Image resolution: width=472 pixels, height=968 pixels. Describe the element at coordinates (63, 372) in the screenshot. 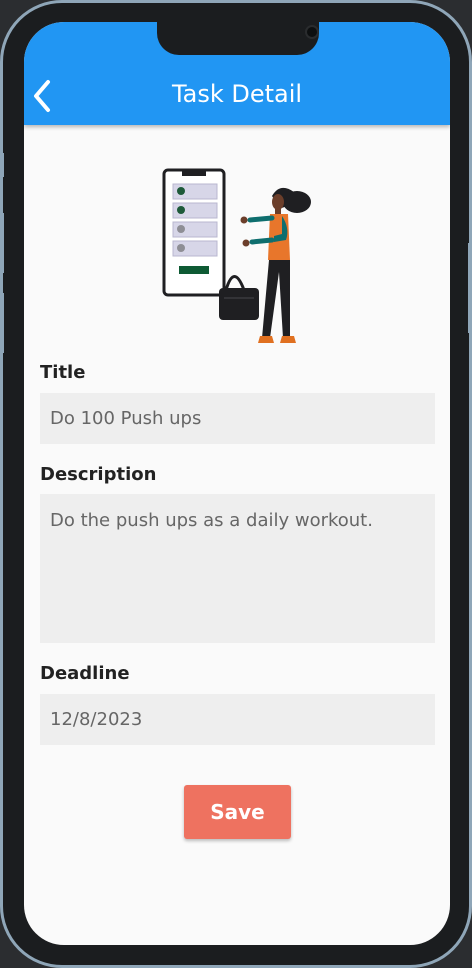

I see `title-label: Title` at that location.